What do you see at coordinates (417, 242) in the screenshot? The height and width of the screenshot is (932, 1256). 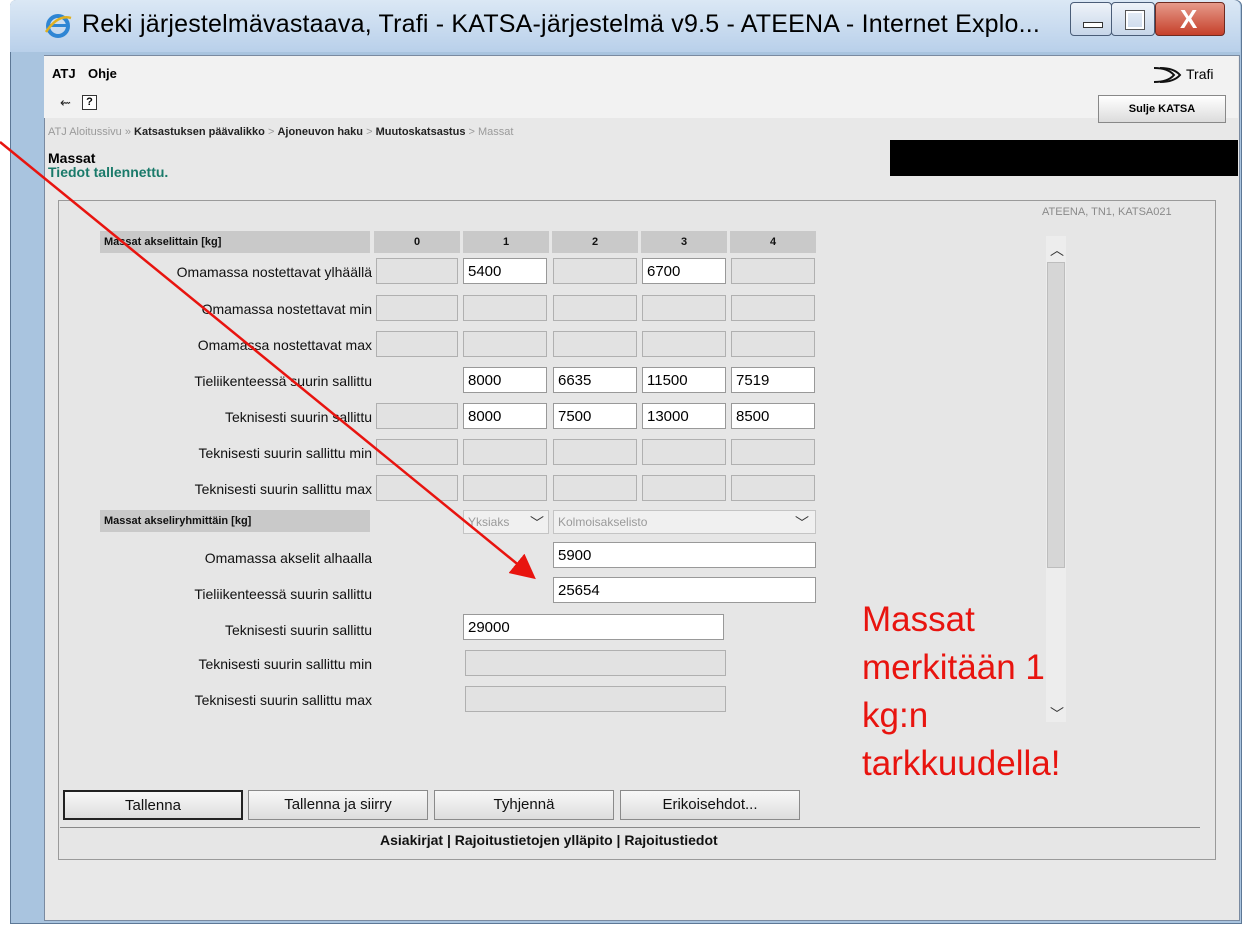 I see `axle-column-header: 0` at bounding box center [417, 242].